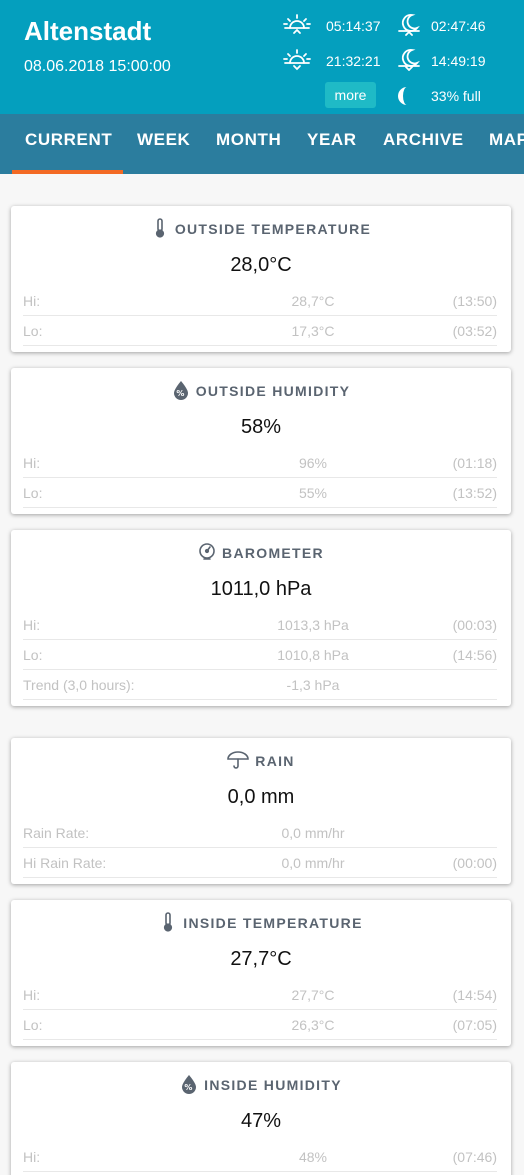 The width and height of the screenshot is (524, 1175). Describe the element at coordinates (506, 144) in the screenshot. I see `tab-map: MAP` at that location.